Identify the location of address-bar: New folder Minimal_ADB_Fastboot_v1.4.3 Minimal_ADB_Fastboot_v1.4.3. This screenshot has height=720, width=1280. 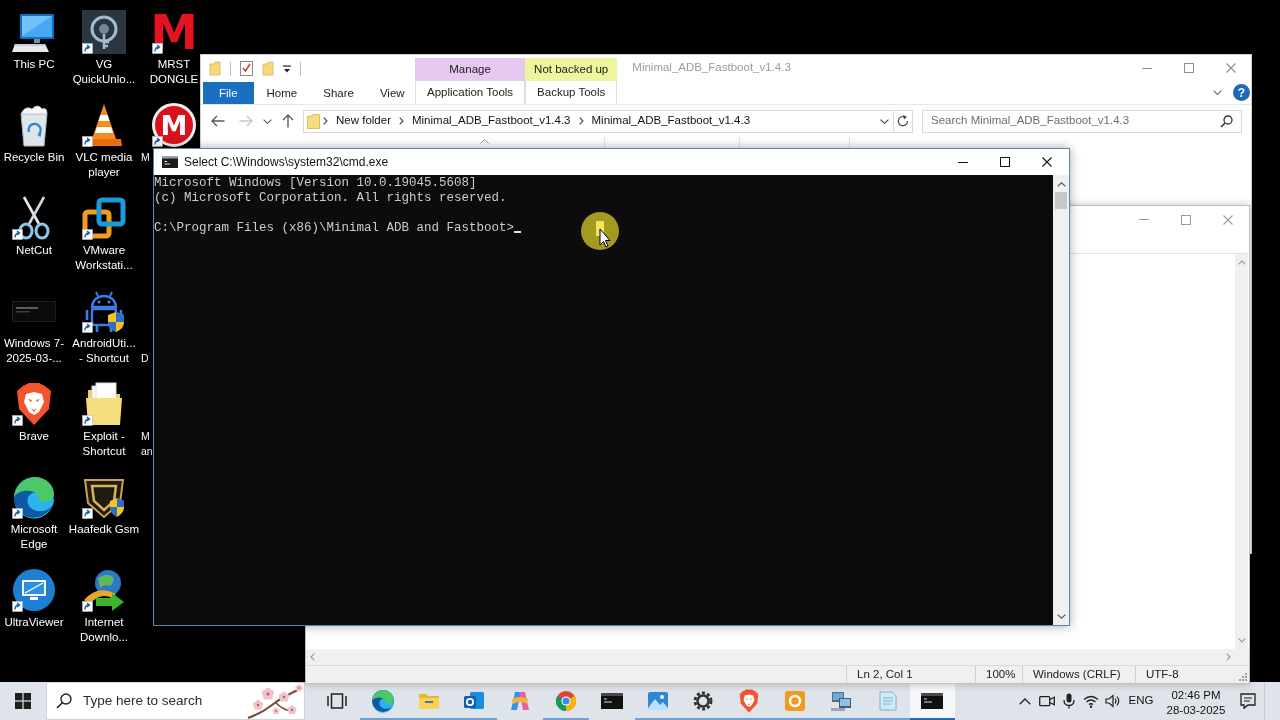
(598, 121).